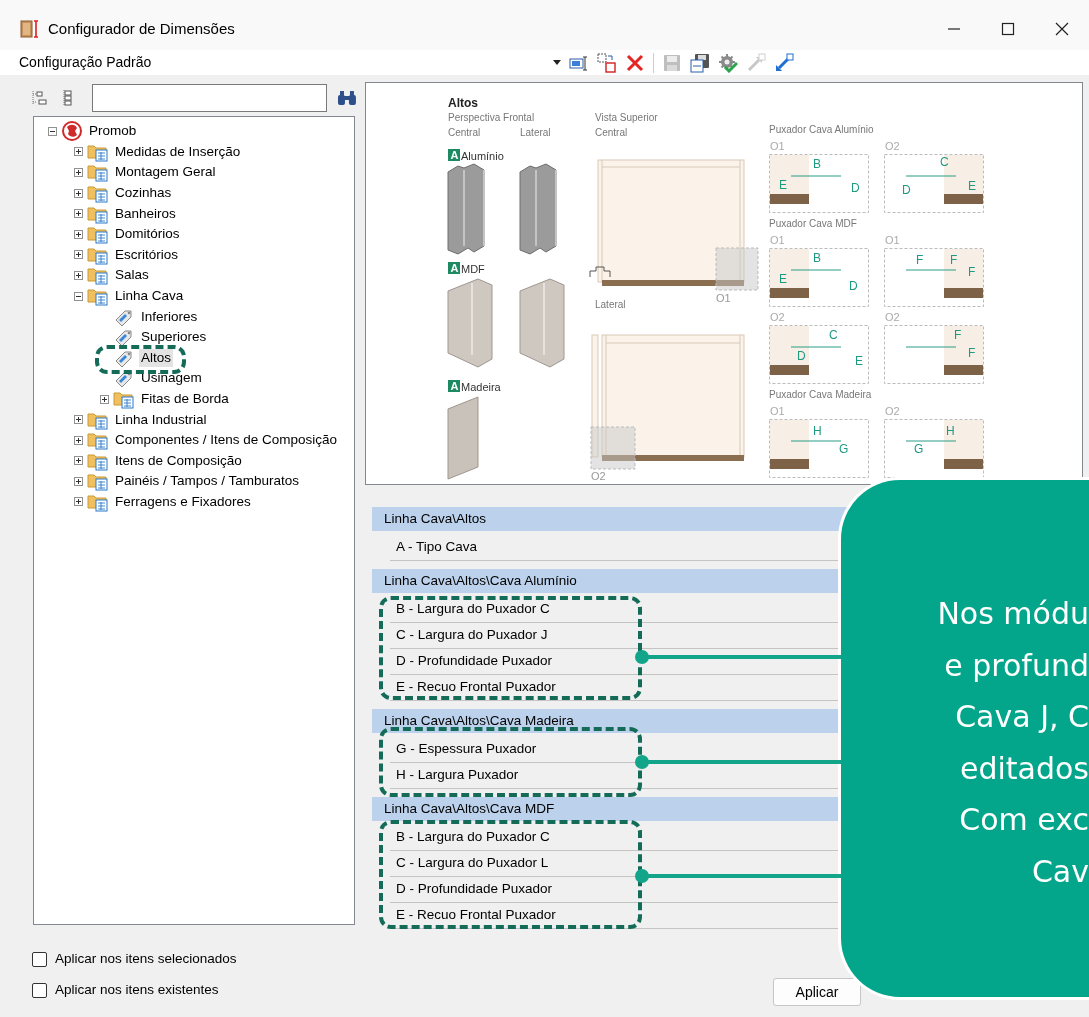 This screenshot has width=1089, height=1017. Describe the element at coordinates (944, 162) in the screenshot. I see `dimension-letter: C` at that location.